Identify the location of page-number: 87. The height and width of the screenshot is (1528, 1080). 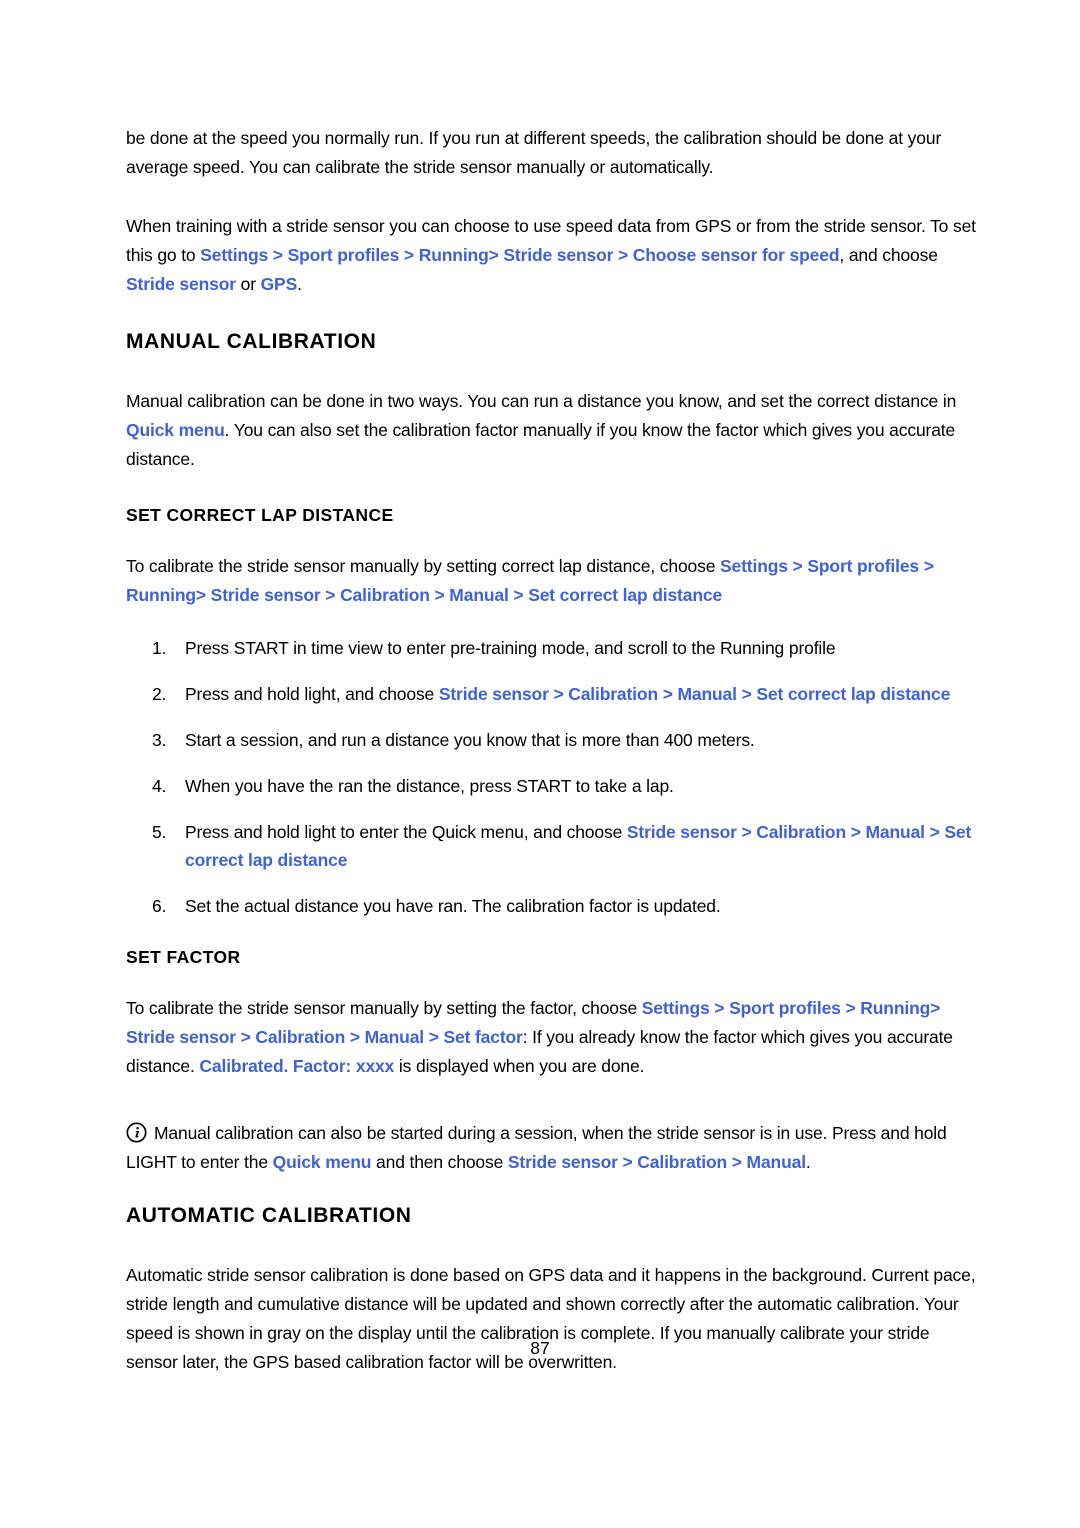
(540, 1348).